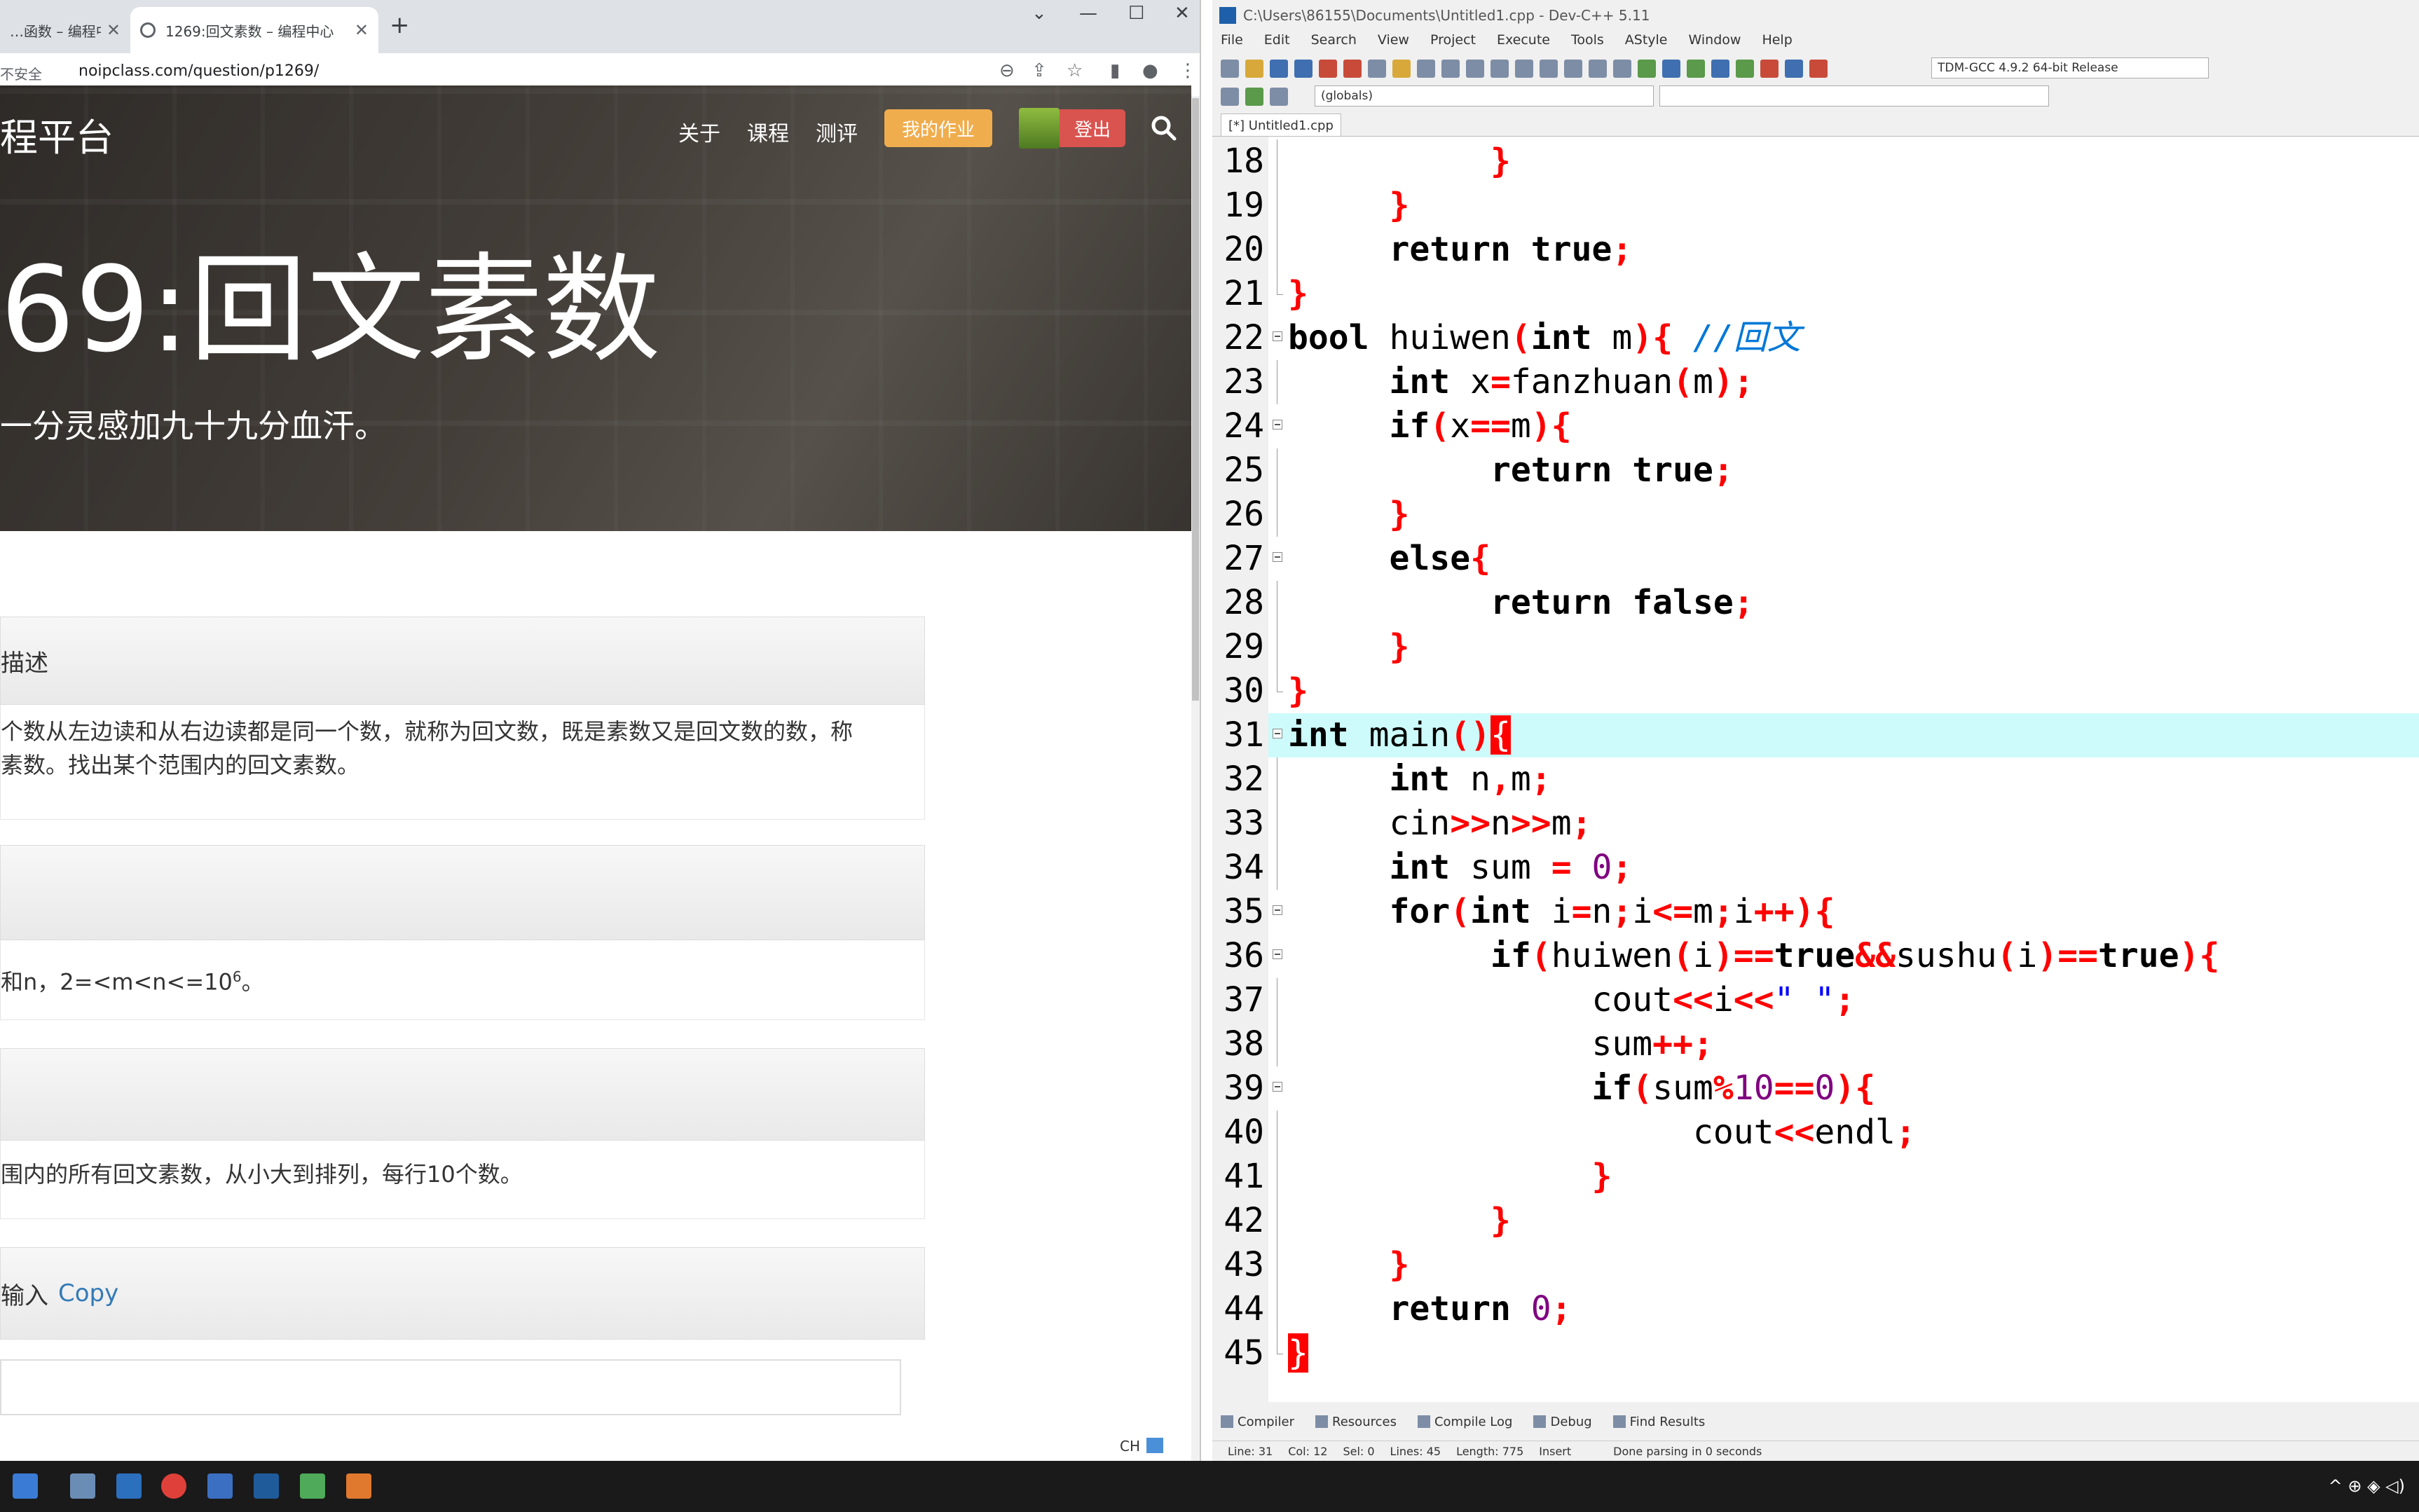 The image size is (2419, 1512). Describe the element at coordinates (1075, 70) in the screenshot. I see `bookmark-star-icon: ☆` at that location.